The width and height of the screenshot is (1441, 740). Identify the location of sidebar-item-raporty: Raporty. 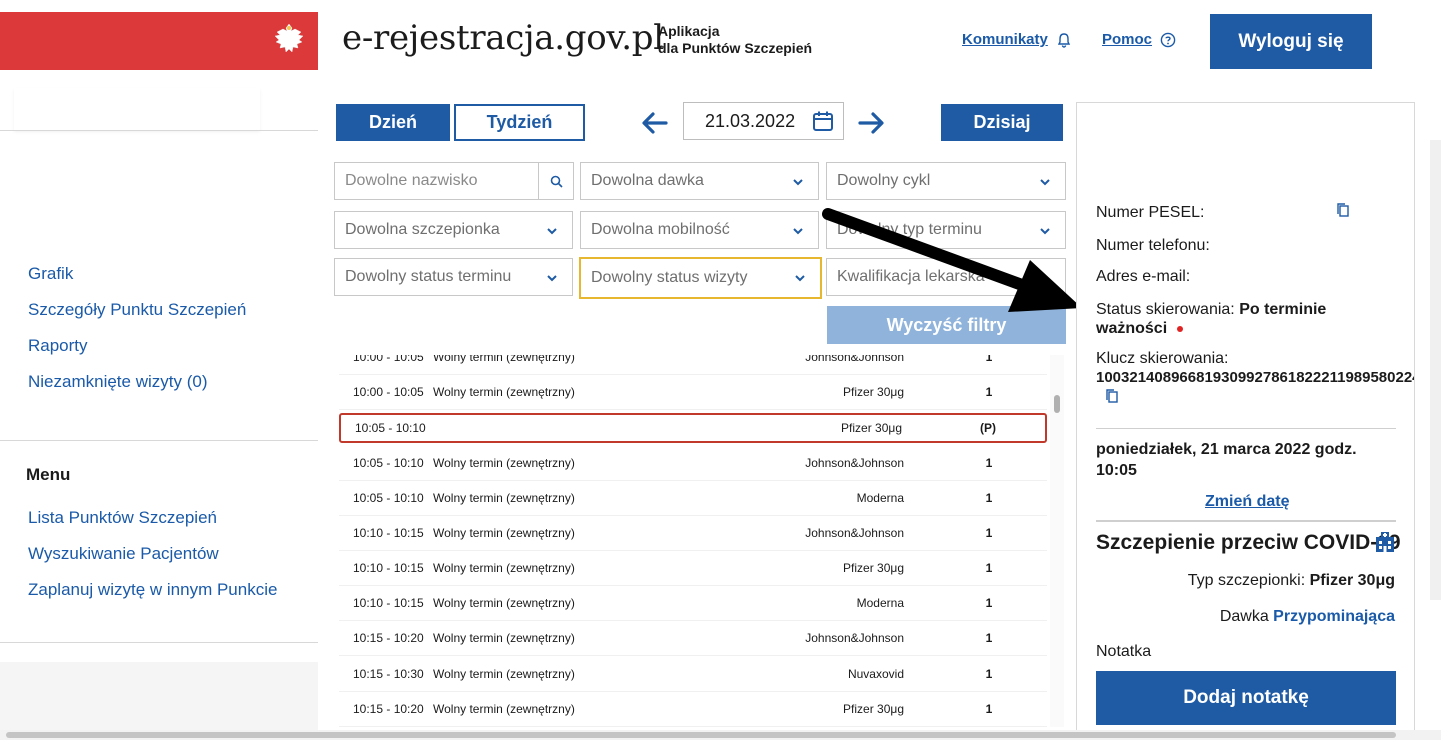
(58, 346).